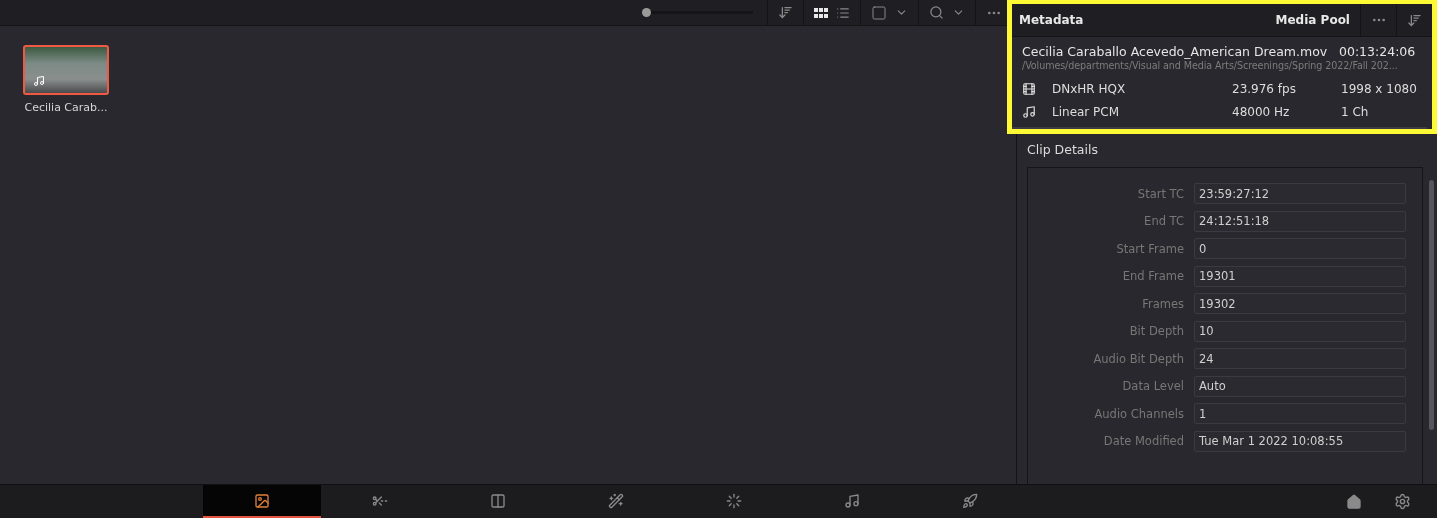  Describe the element at coordinates (616, 500) in the screenshot. I see `wand-icon` at that location.